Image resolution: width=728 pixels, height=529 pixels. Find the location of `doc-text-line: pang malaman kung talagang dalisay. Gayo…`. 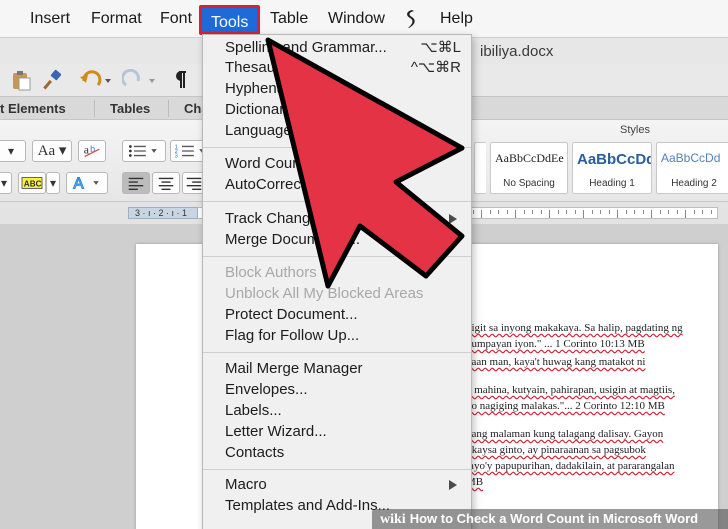

doc-text-line: pang malaman kung talagang dalisay. Gayo… is located at coordinates (565, 434).